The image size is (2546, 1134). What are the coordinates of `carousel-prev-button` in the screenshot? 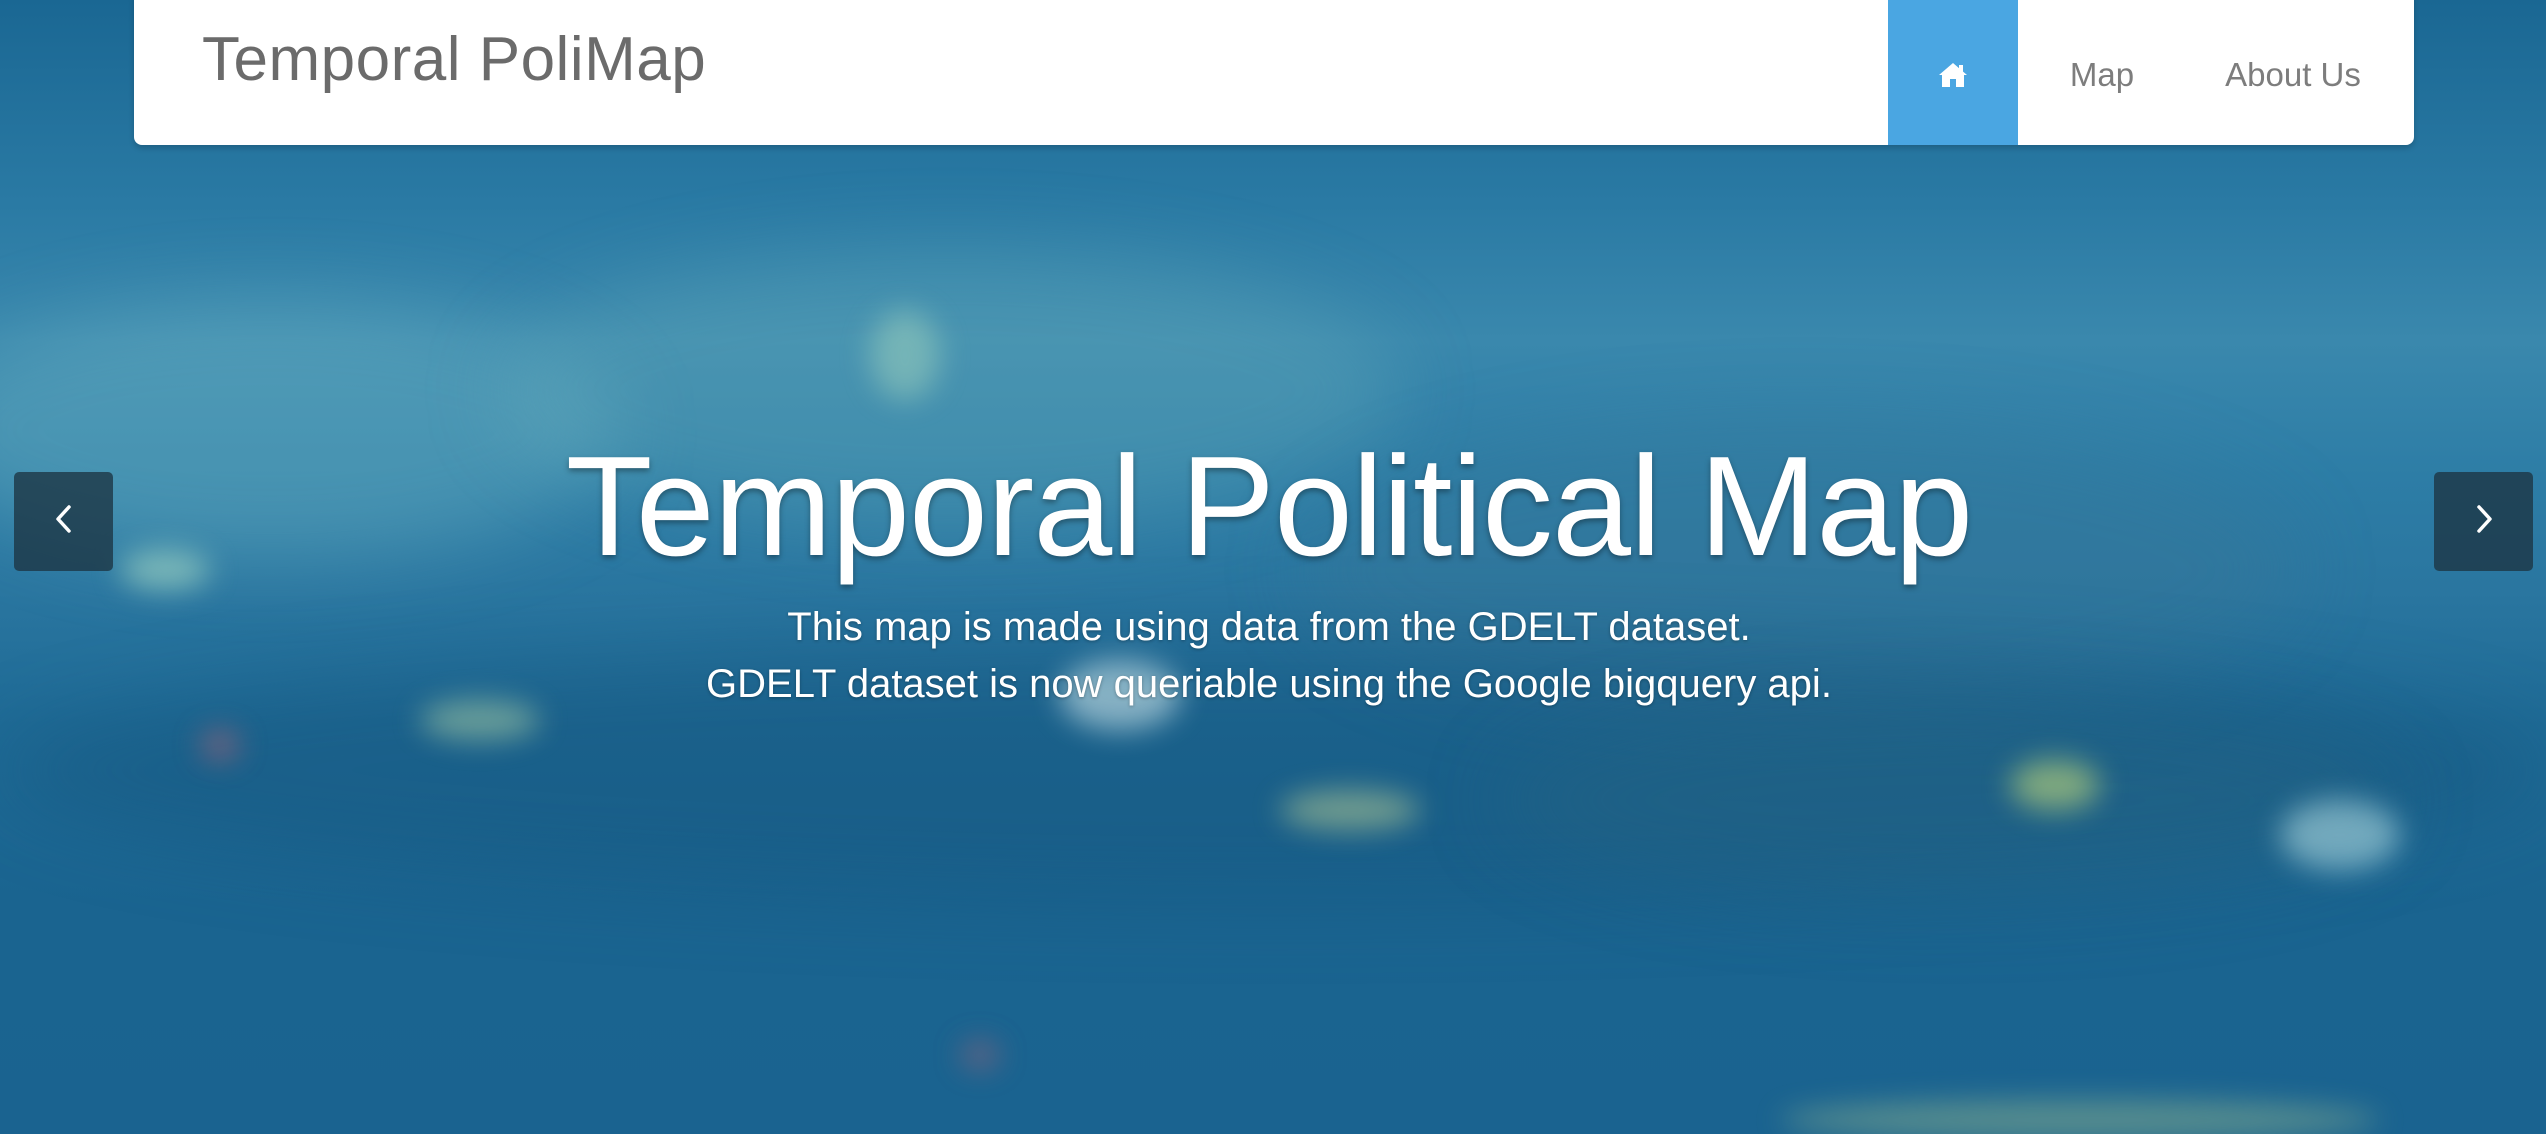 It's located at (63, 521).